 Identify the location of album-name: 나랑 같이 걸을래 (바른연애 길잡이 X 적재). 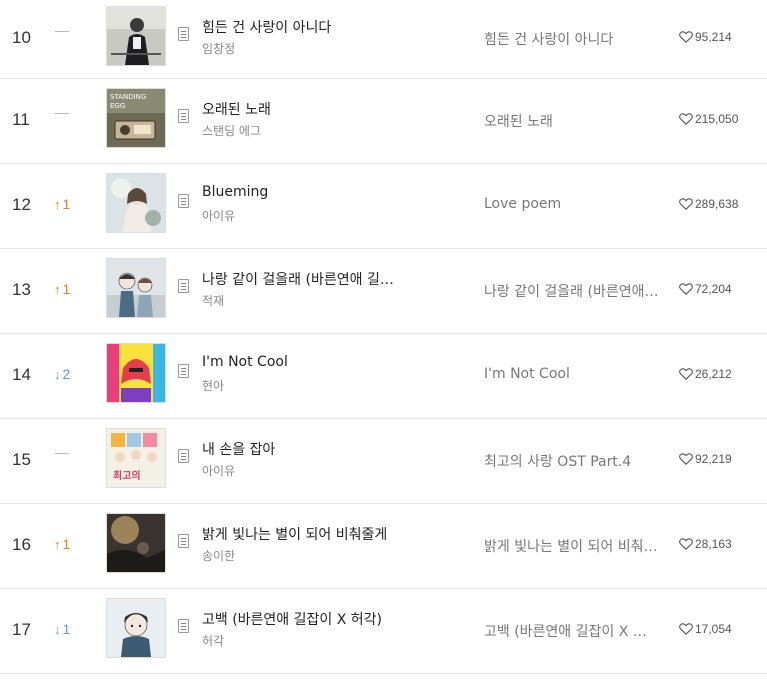
(571, 291).